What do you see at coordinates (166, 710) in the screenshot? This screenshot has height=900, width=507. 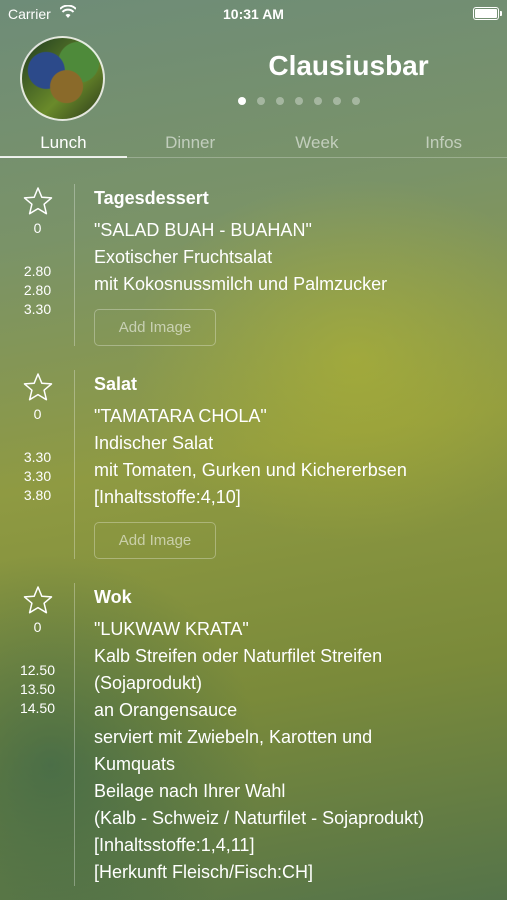 I see `menu-description-line: an Orangensauce` at bounding box center [166, 710].